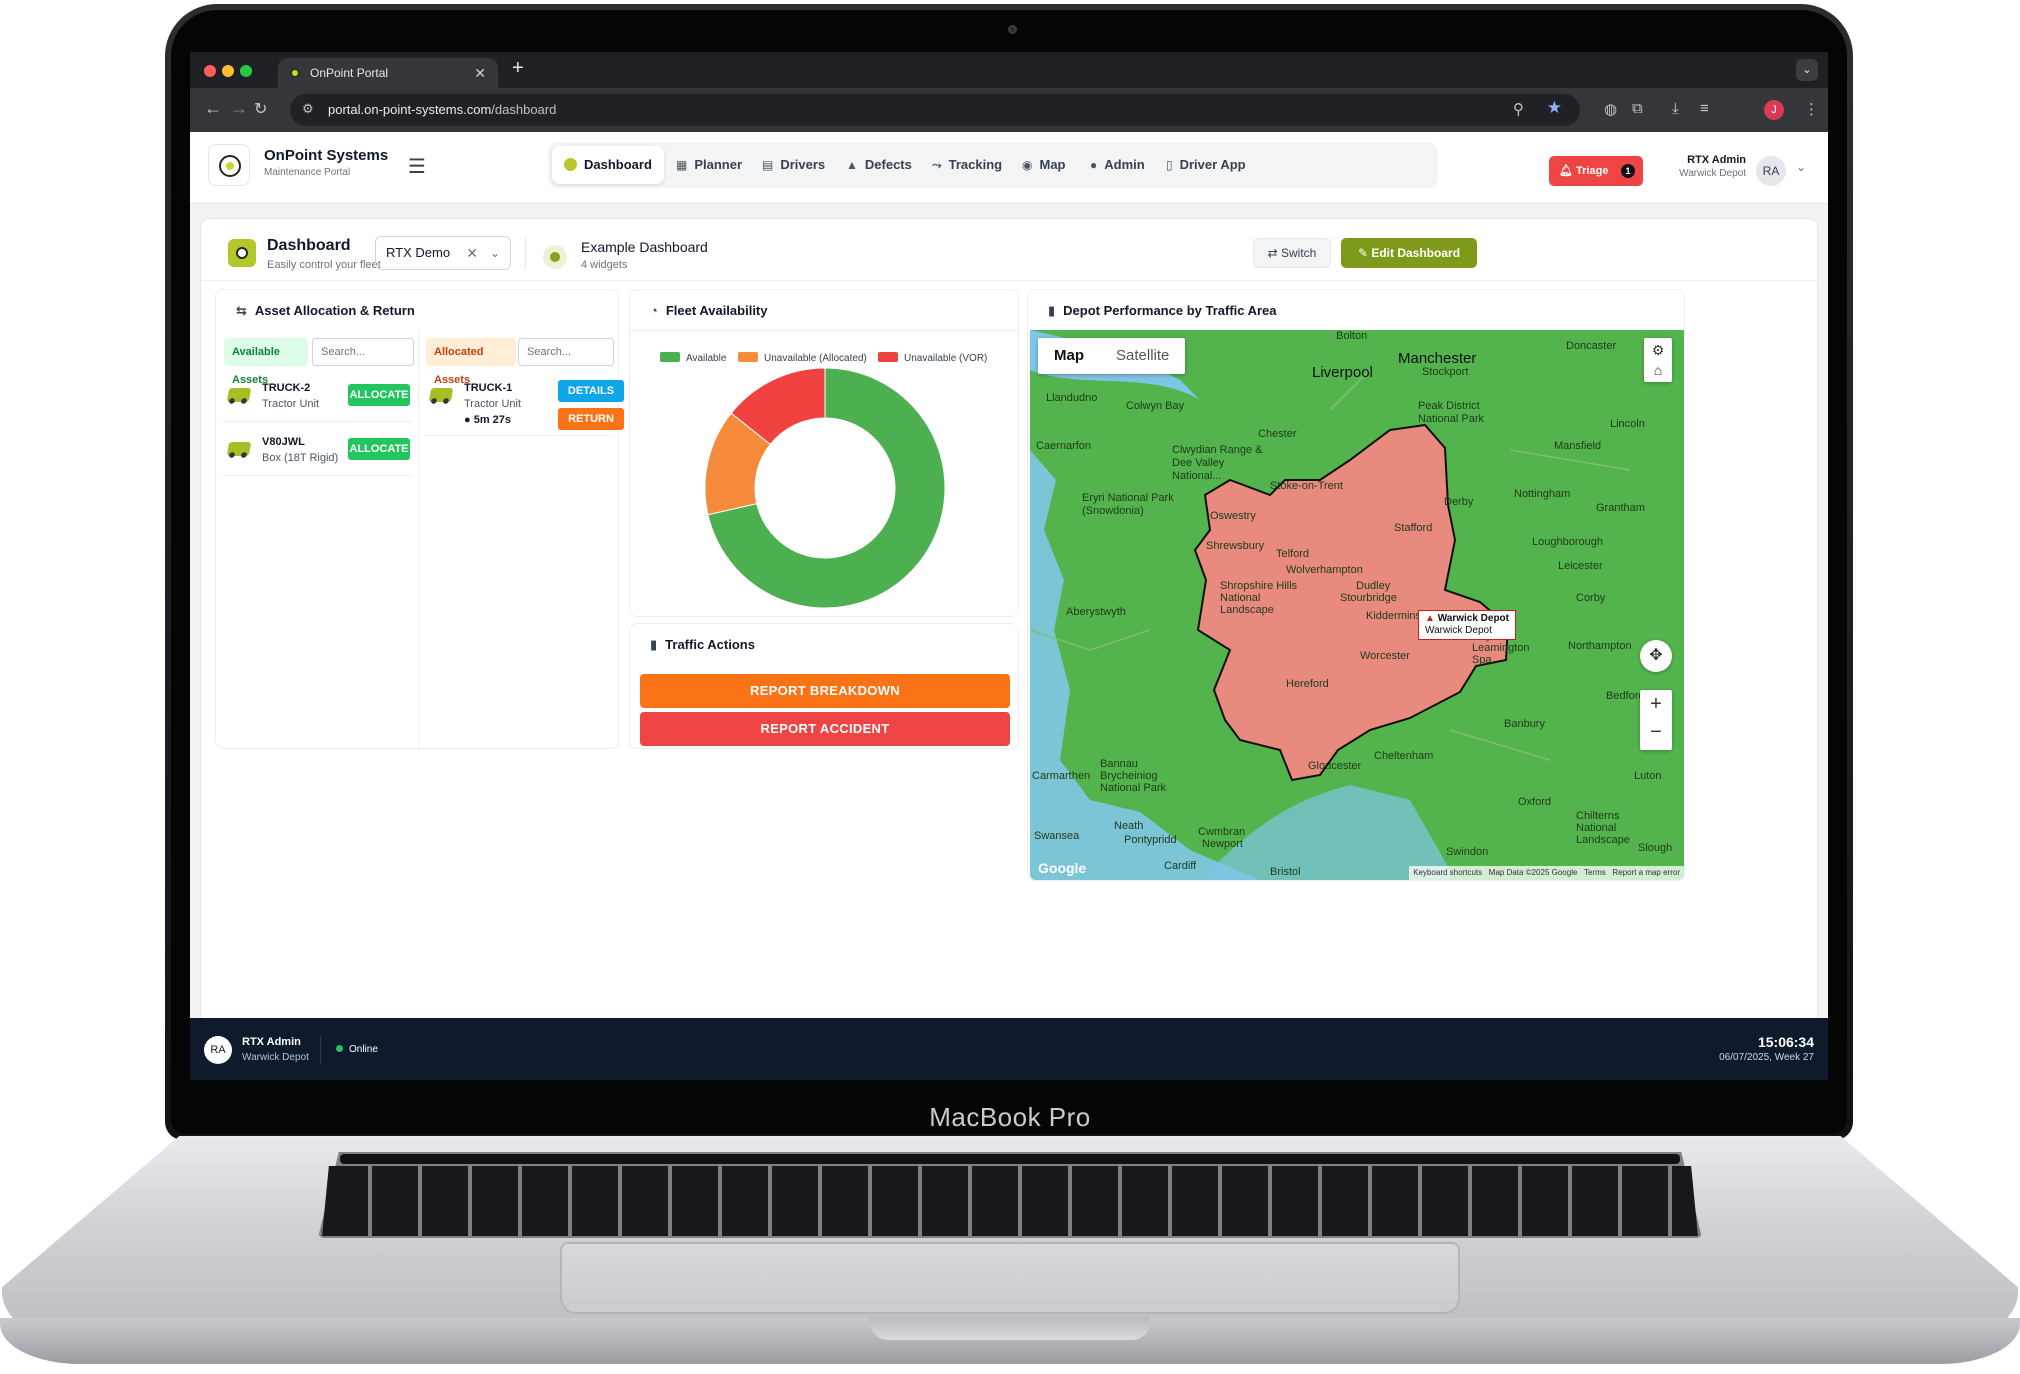  Describe the element at coordinates (967, 165) in the screenshot. I see `nav-tracking: ⤳ Tracking` at that location.